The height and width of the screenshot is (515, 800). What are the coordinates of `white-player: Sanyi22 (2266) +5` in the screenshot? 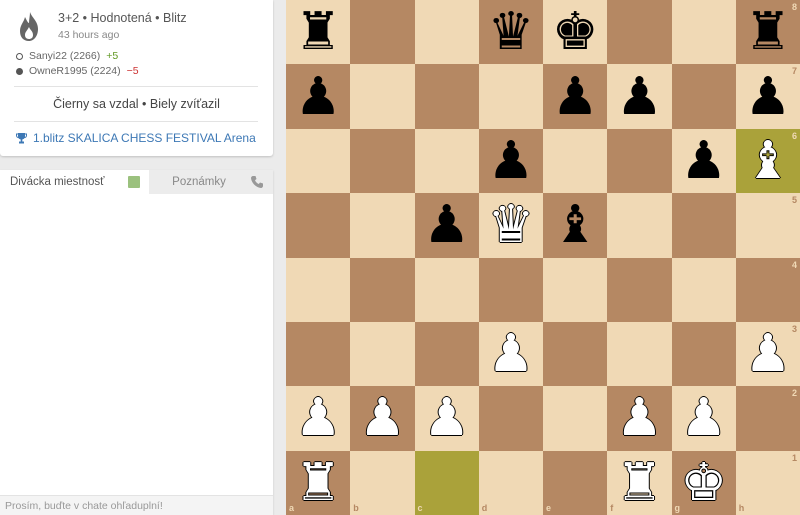 It's located at (67, 56).